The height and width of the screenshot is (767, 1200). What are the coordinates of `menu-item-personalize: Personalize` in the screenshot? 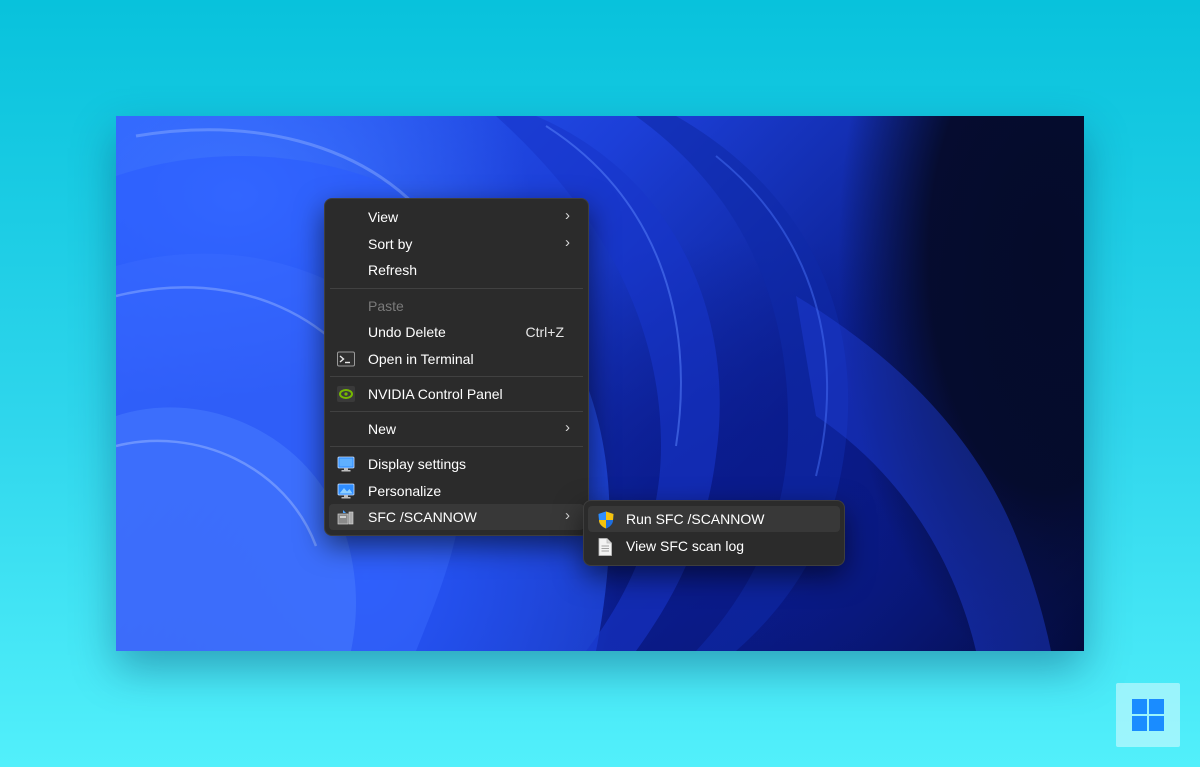 It's located at (456, 491).